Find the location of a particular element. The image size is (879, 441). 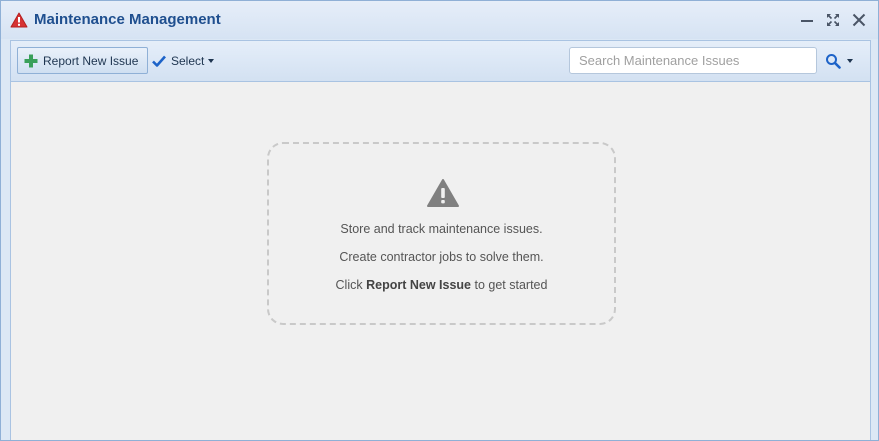

report-new-issue-label: Report New Issue is located at coordinates (91, 60).